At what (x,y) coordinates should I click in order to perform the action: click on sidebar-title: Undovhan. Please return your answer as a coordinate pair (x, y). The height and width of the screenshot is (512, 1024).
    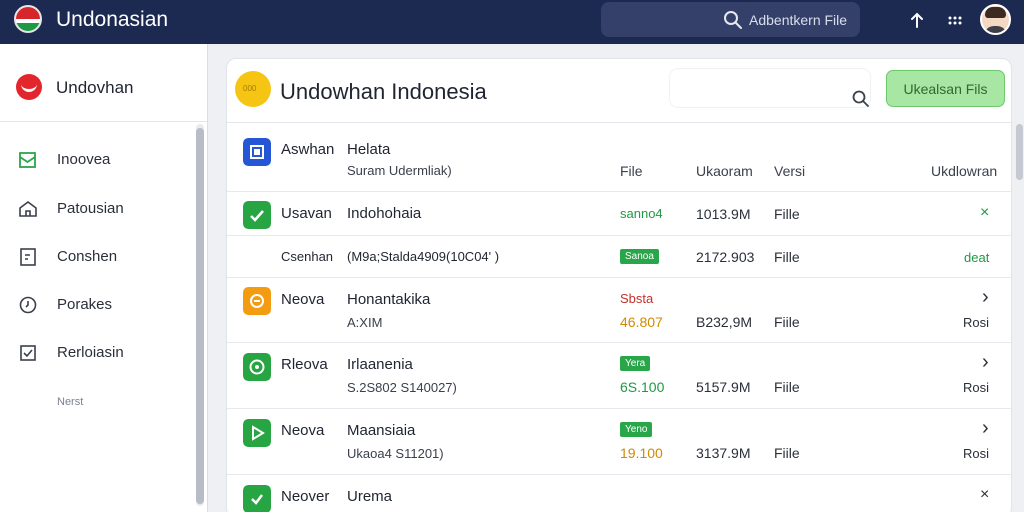
    Looking at the image, I should click on (95, 87).